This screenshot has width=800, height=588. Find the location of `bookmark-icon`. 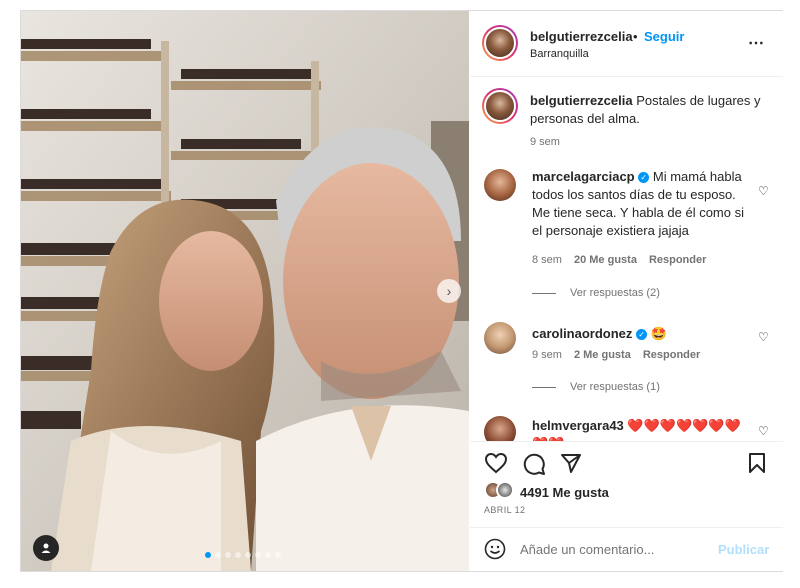

bookmark-icon is located at coordinates (757, 463).